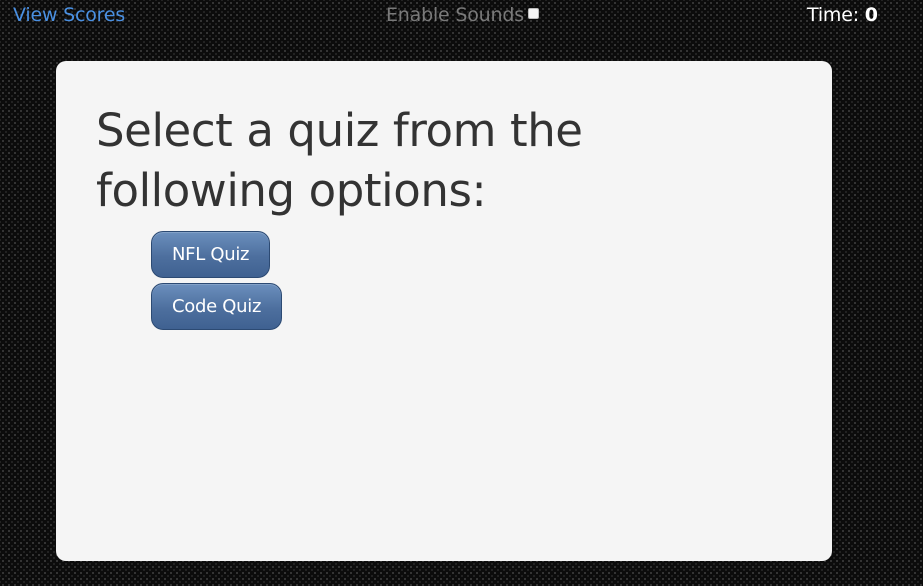  I want to click on timer-label: Time:, so click(833, 15).